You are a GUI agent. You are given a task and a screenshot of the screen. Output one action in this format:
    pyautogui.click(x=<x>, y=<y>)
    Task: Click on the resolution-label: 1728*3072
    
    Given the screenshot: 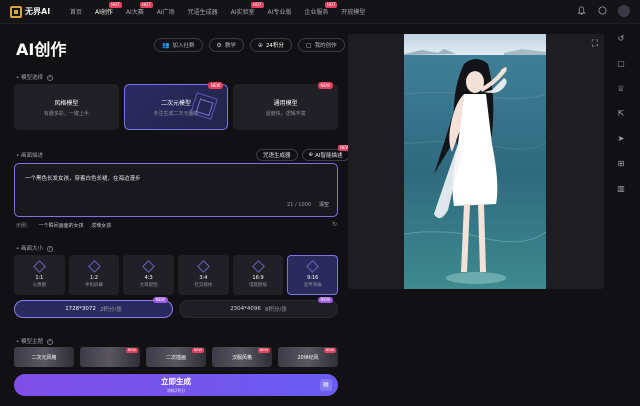 What is the action you would take?
    pyautogui.click(x=80, y=309)
    